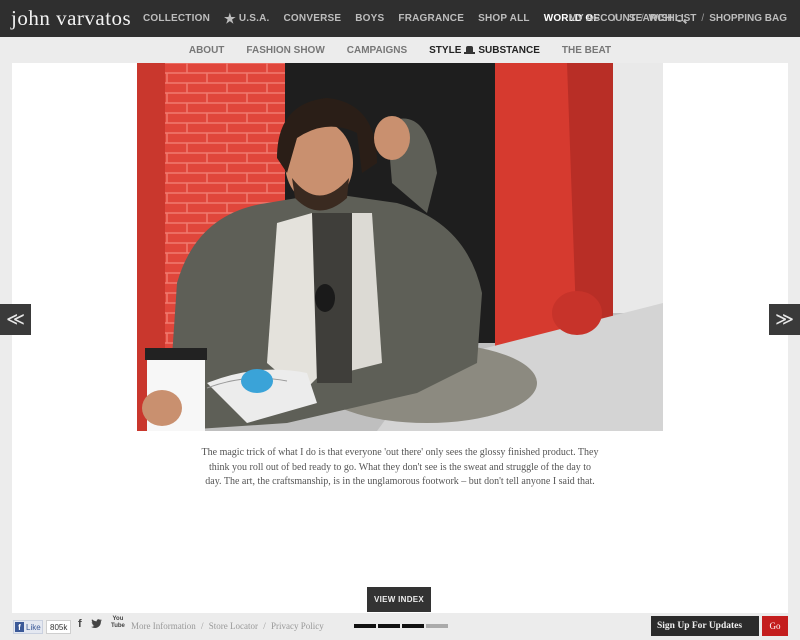 The image size is (800, 640). Describe the element at coordinates (96, 625) in the screenshot. I see `twitter-icon` at that location.